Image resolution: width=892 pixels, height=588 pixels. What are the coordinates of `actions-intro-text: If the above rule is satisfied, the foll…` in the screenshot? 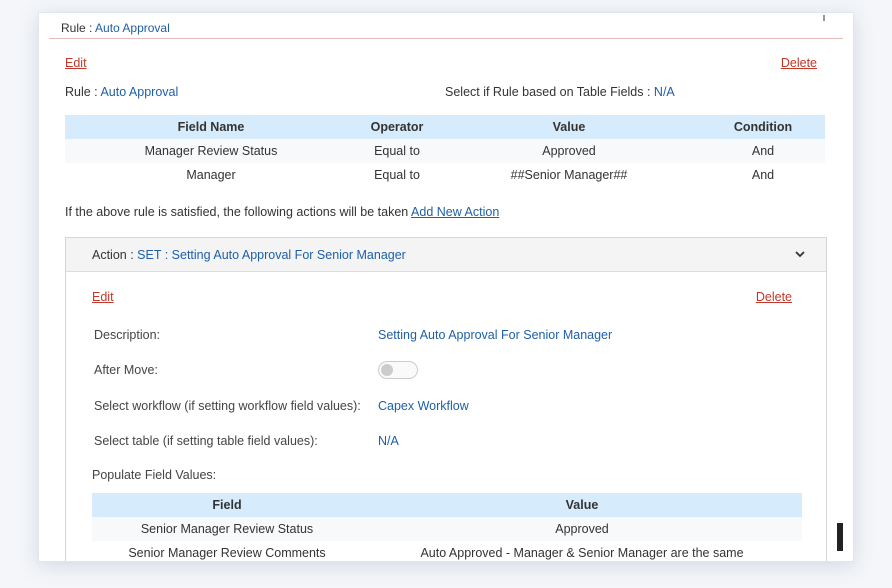 It's located at (237, 212).